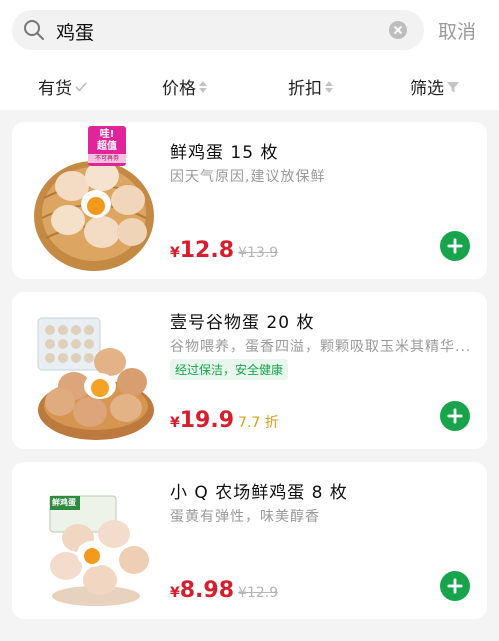 This screenshot has width=499, height=641. Describe the element at coordinates (259, 493) in the screenshot. I see `product-title: 小 Q 农场鲜鸡蛋 8 枚` at that location.